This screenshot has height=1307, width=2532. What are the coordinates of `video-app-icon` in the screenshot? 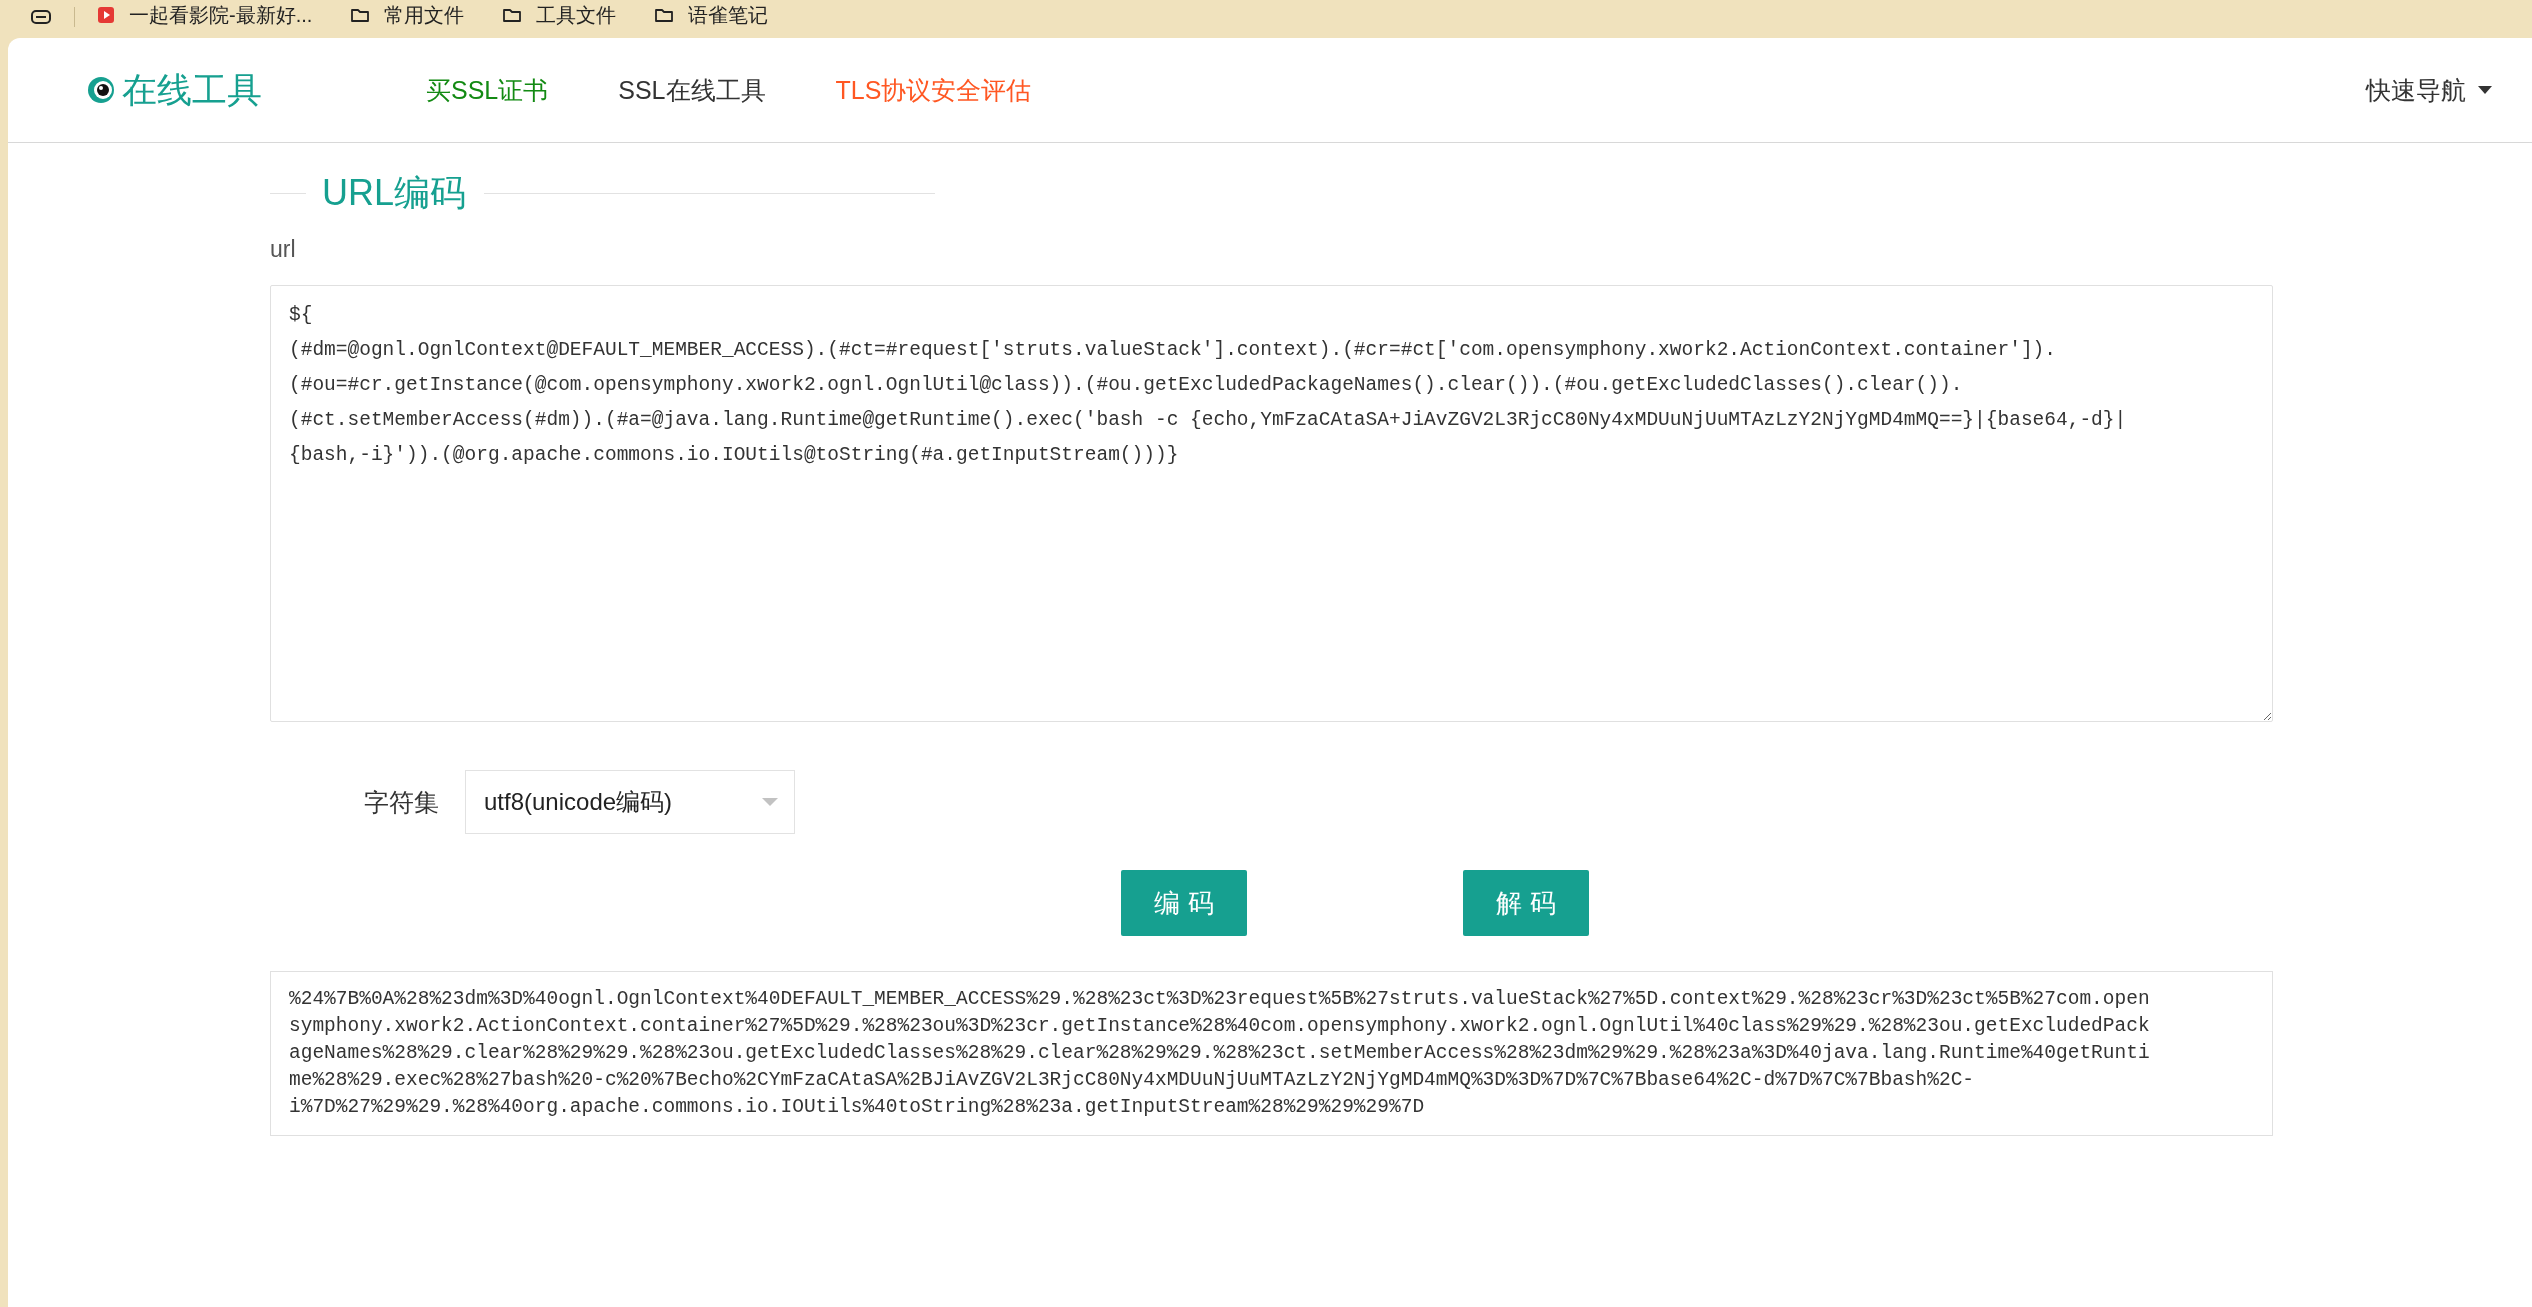 It's located at (106, 15).